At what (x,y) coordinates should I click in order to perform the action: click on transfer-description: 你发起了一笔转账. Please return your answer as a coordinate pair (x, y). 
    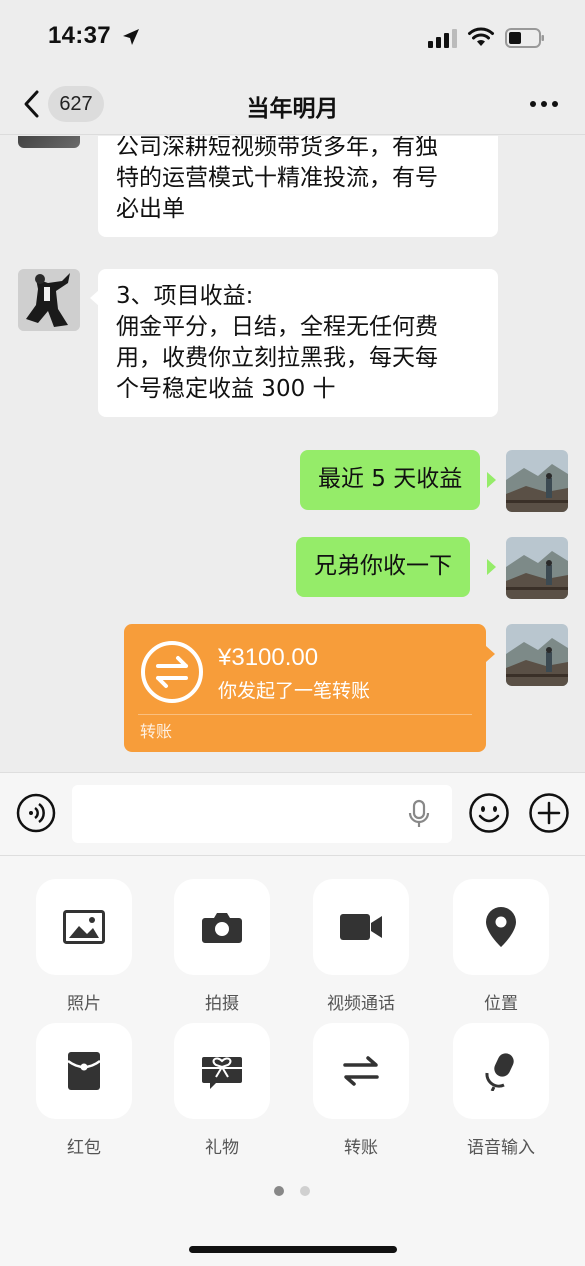
    Looking at the image, I should click on (294, 691).